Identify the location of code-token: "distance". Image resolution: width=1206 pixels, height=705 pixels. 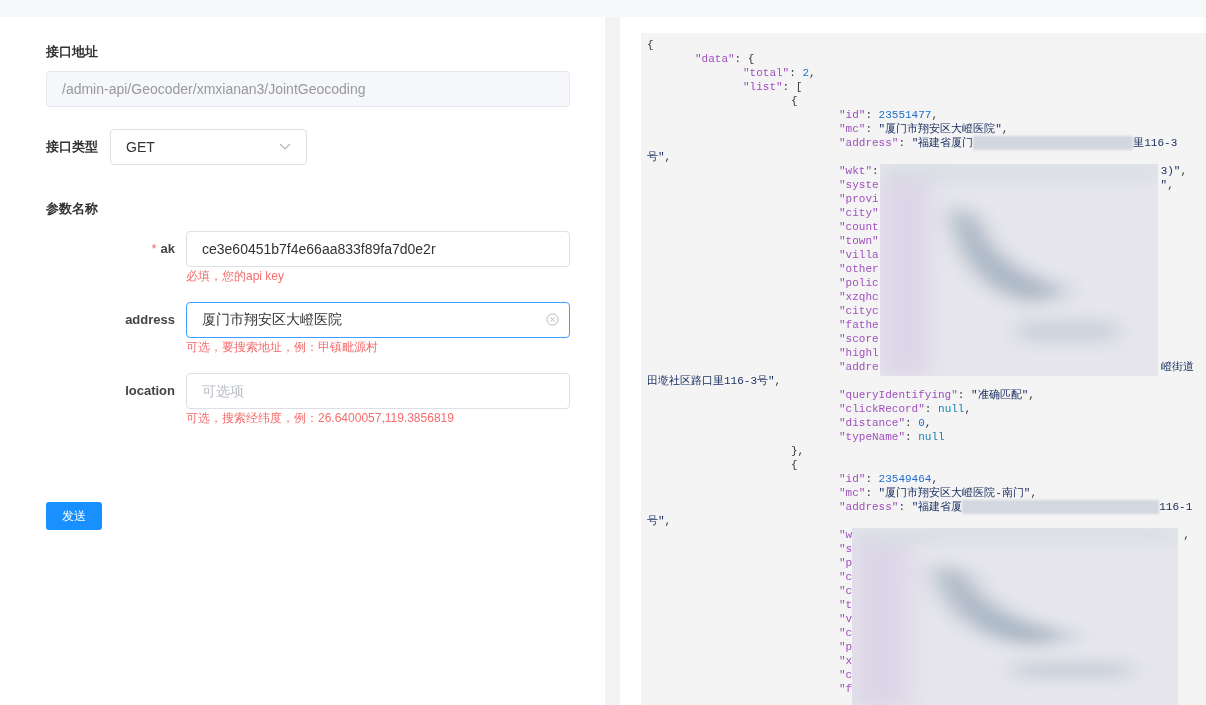
(872, 423).